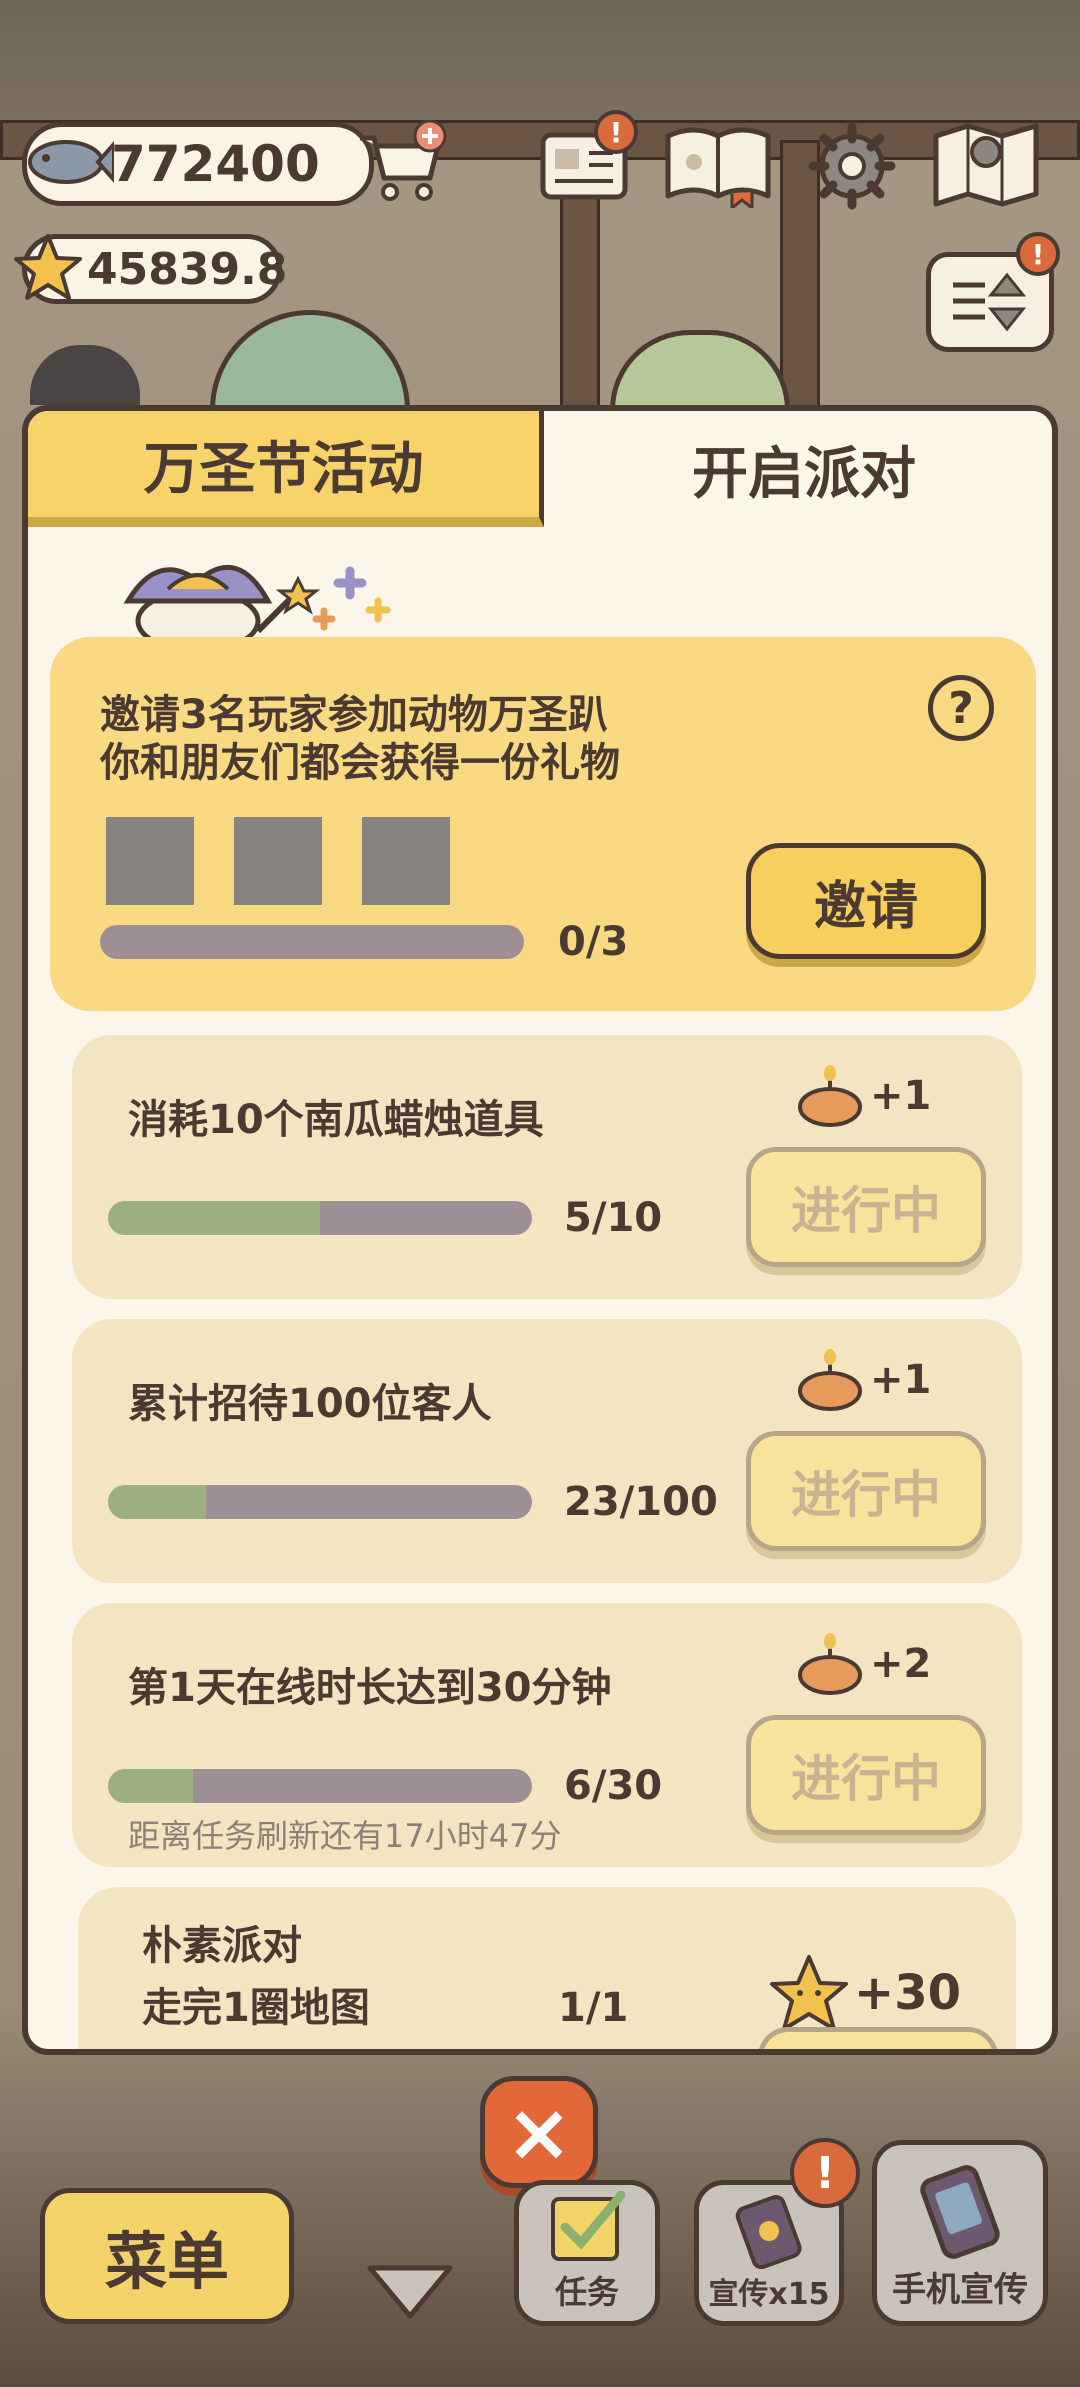 The height and width of the screenshot is (2387, 1080). I want to click on task-title: 第1天在线时长达到30分钟, so click(370, 1688).